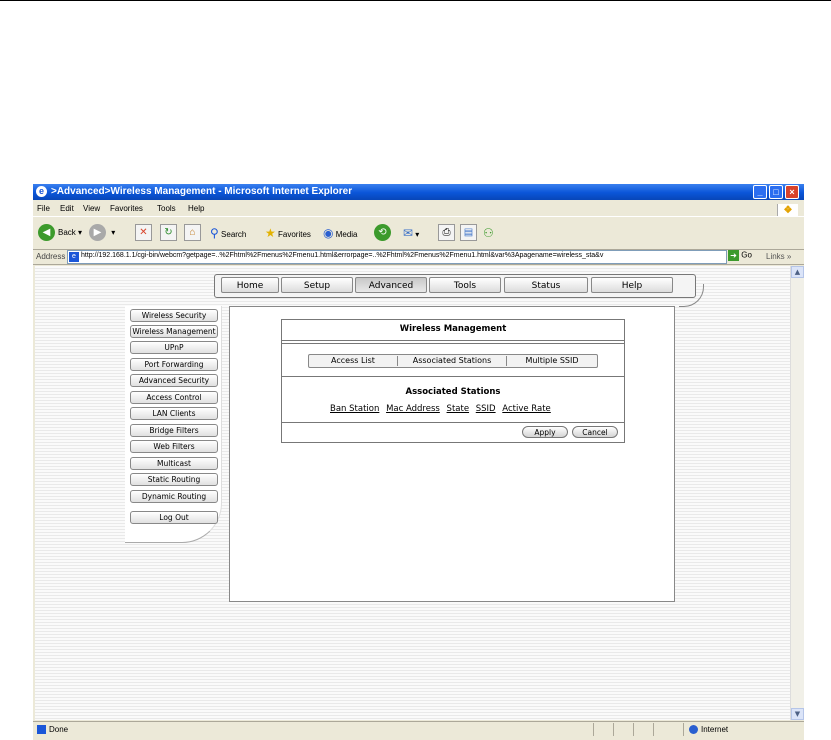  What do you see at coordinates (196, 208) in the screenshot?
I see `menu-help: Help` at bounding box center [196, 208].